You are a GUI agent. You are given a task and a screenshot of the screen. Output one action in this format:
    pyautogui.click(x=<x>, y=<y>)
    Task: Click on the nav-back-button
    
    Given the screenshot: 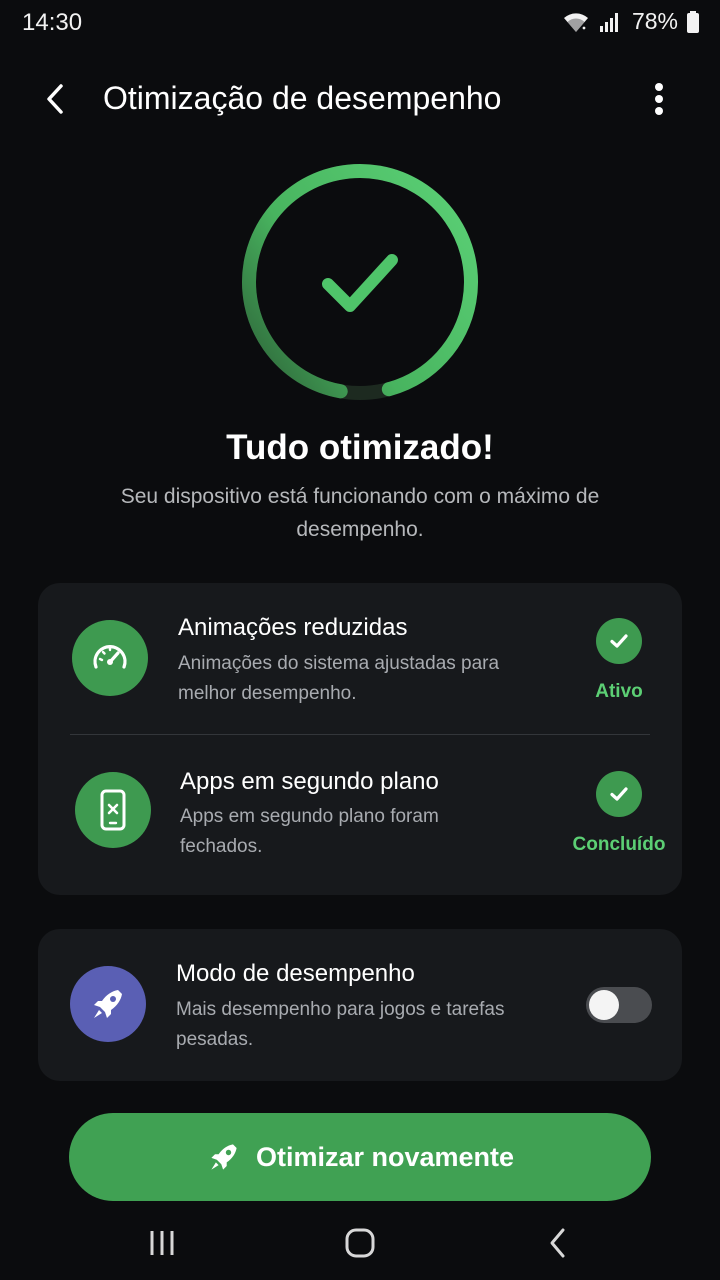 What is the action you would take?
    pyautogui.click(x=558, y=1243)
    